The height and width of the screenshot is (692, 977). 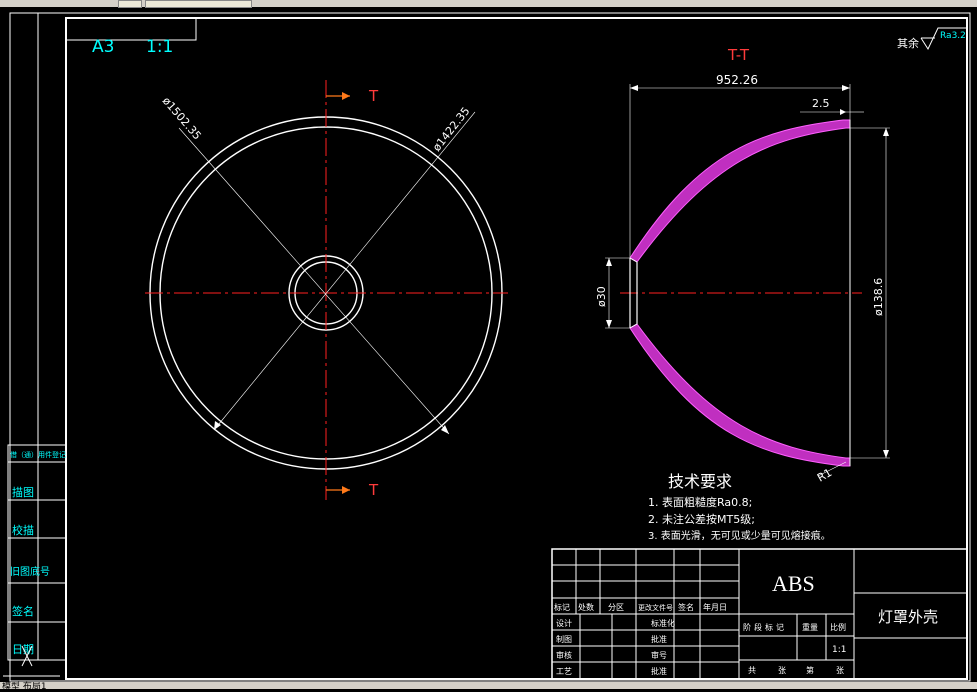 What do you see at coordinates (739, 535) in the screenshot?
I see `tech-req-item-3: 3. 表面光滑，无可见或少量可见熔接痕。` at bounding box center [739, 535].